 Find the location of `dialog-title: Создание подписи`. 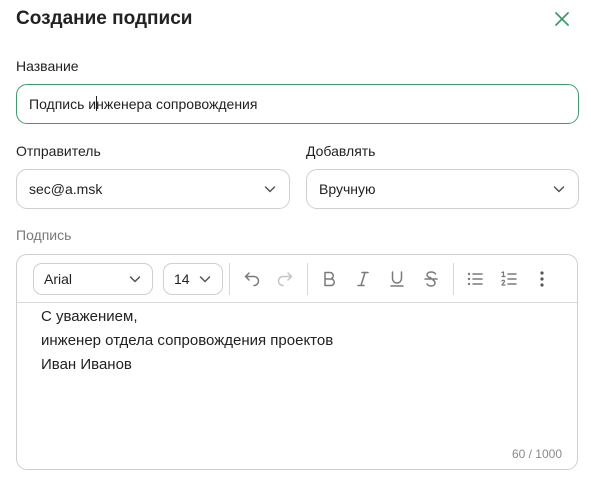

dialog-title: Создание подписи is located at coordinates (104, 18).